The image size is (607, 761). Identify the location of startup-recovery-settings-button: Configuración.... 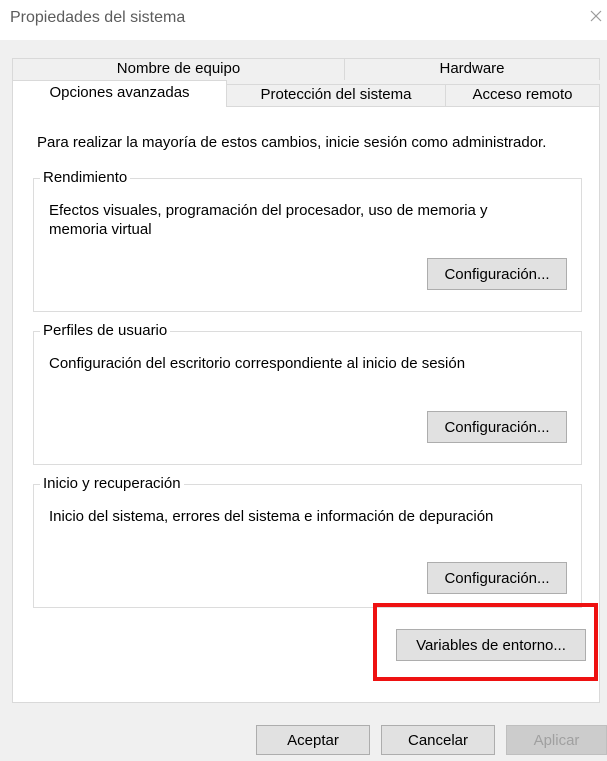
(497, 578).